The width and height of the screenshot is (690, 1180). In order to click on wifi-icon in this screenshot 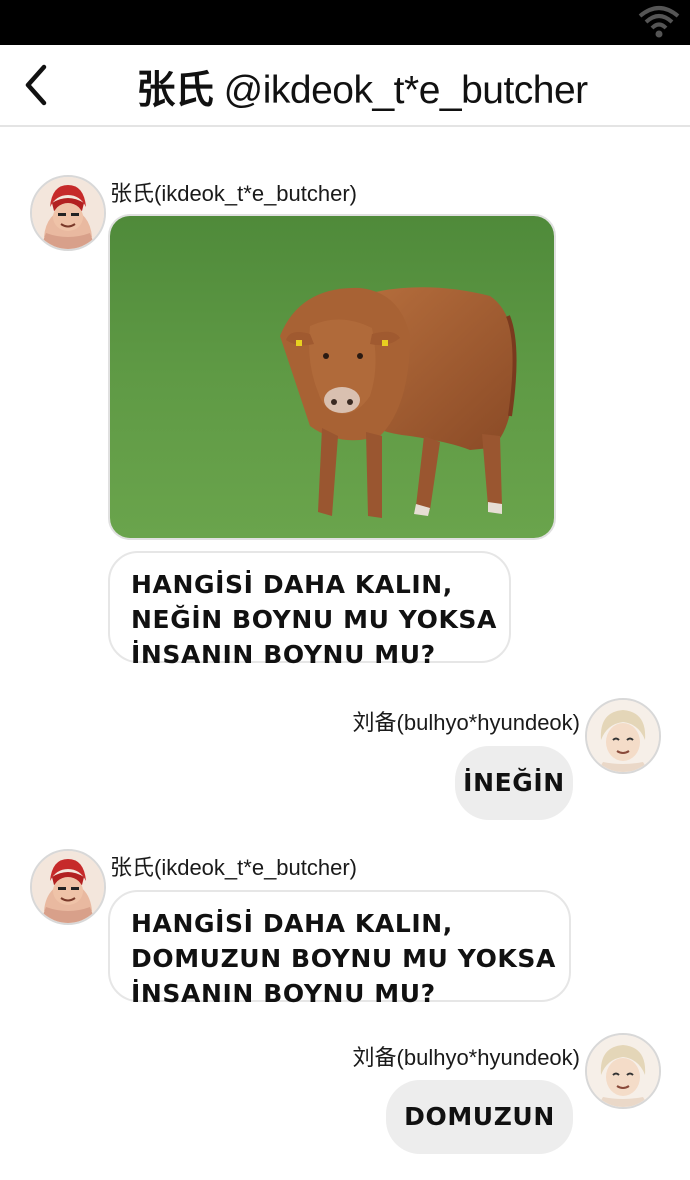, I will do `click(659, 22)`.